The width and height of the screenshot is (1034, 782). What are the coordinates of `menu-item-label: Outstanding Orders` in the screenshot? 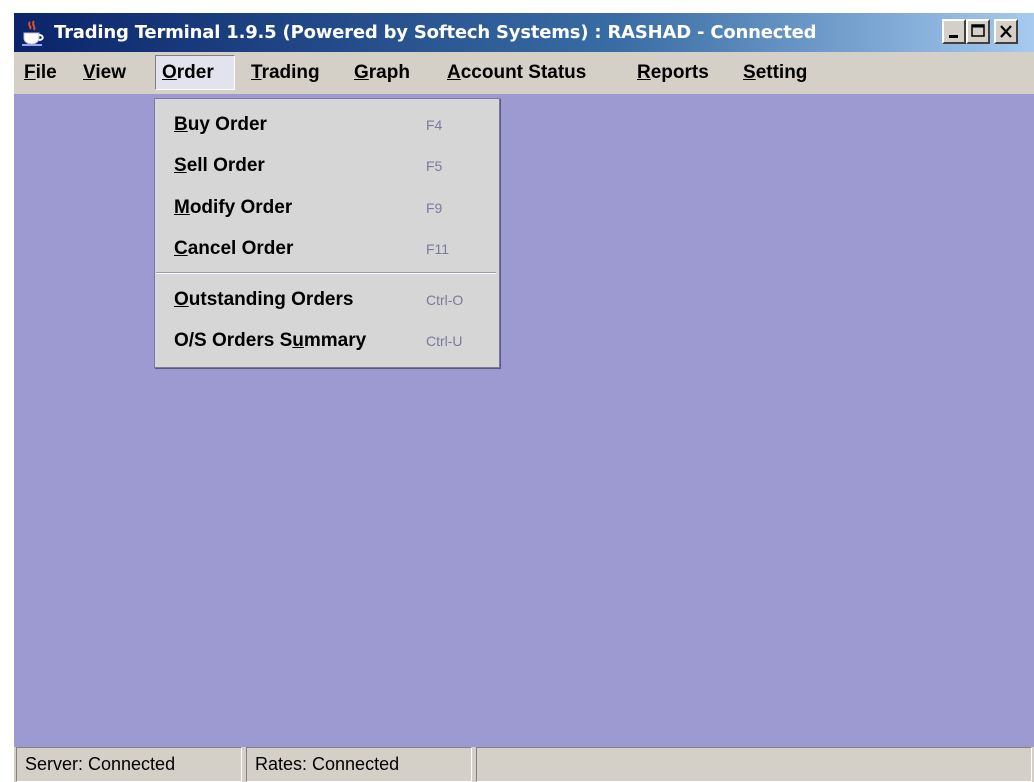 It's located at (263, 300).